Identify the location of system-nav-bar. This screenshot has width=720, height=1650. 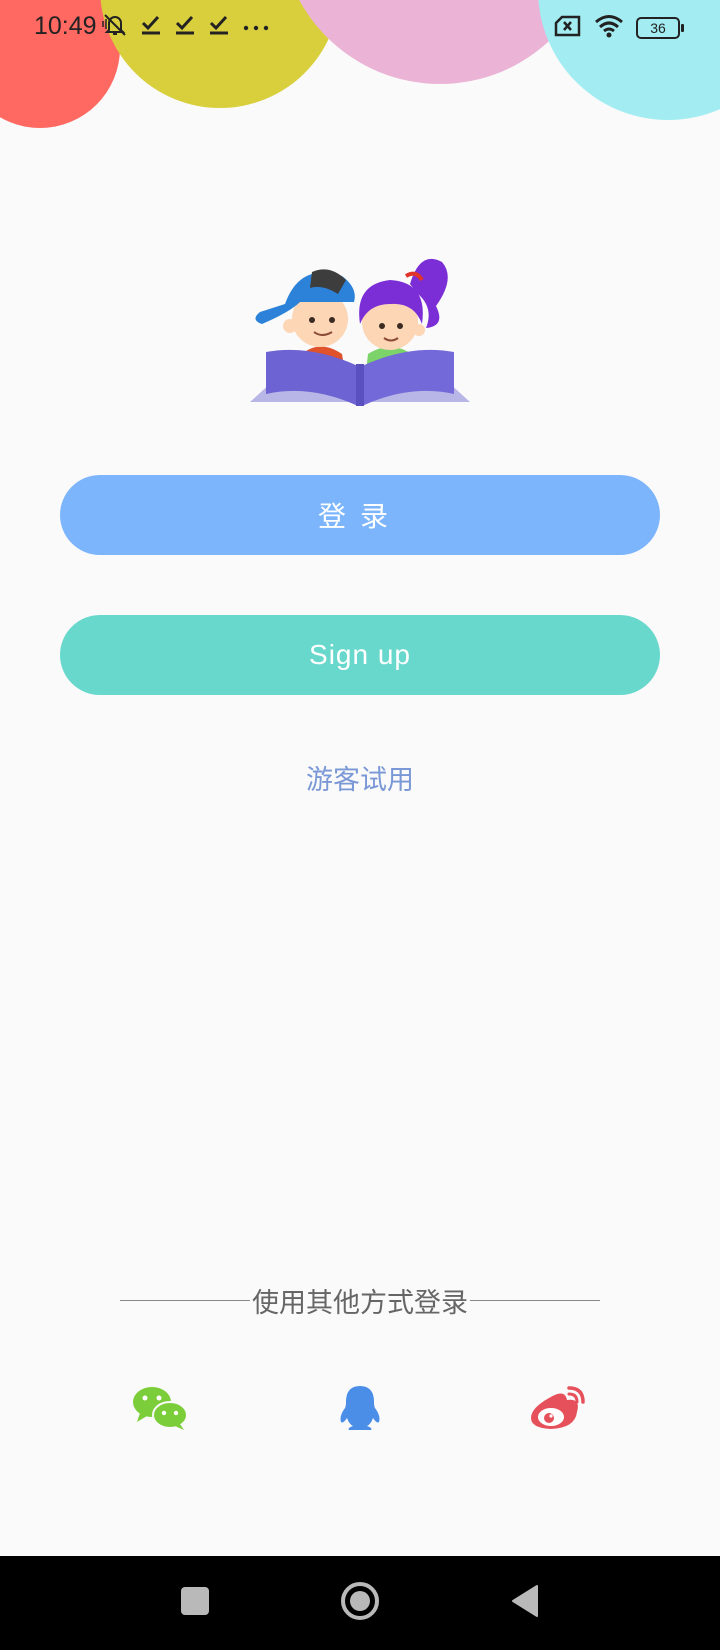
(360, 1603).